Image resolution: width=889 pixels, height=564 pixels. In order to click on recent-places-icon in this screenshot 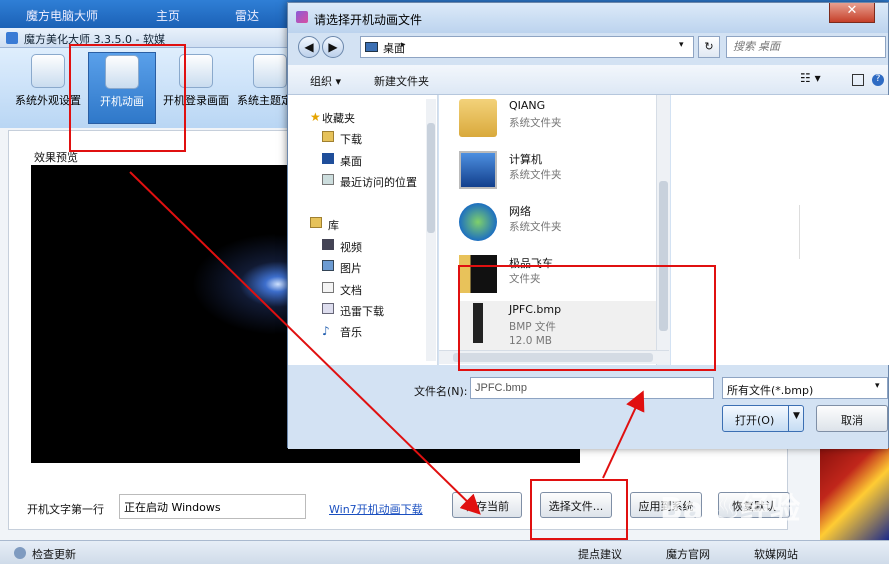, I will do `click(328, 179)`.